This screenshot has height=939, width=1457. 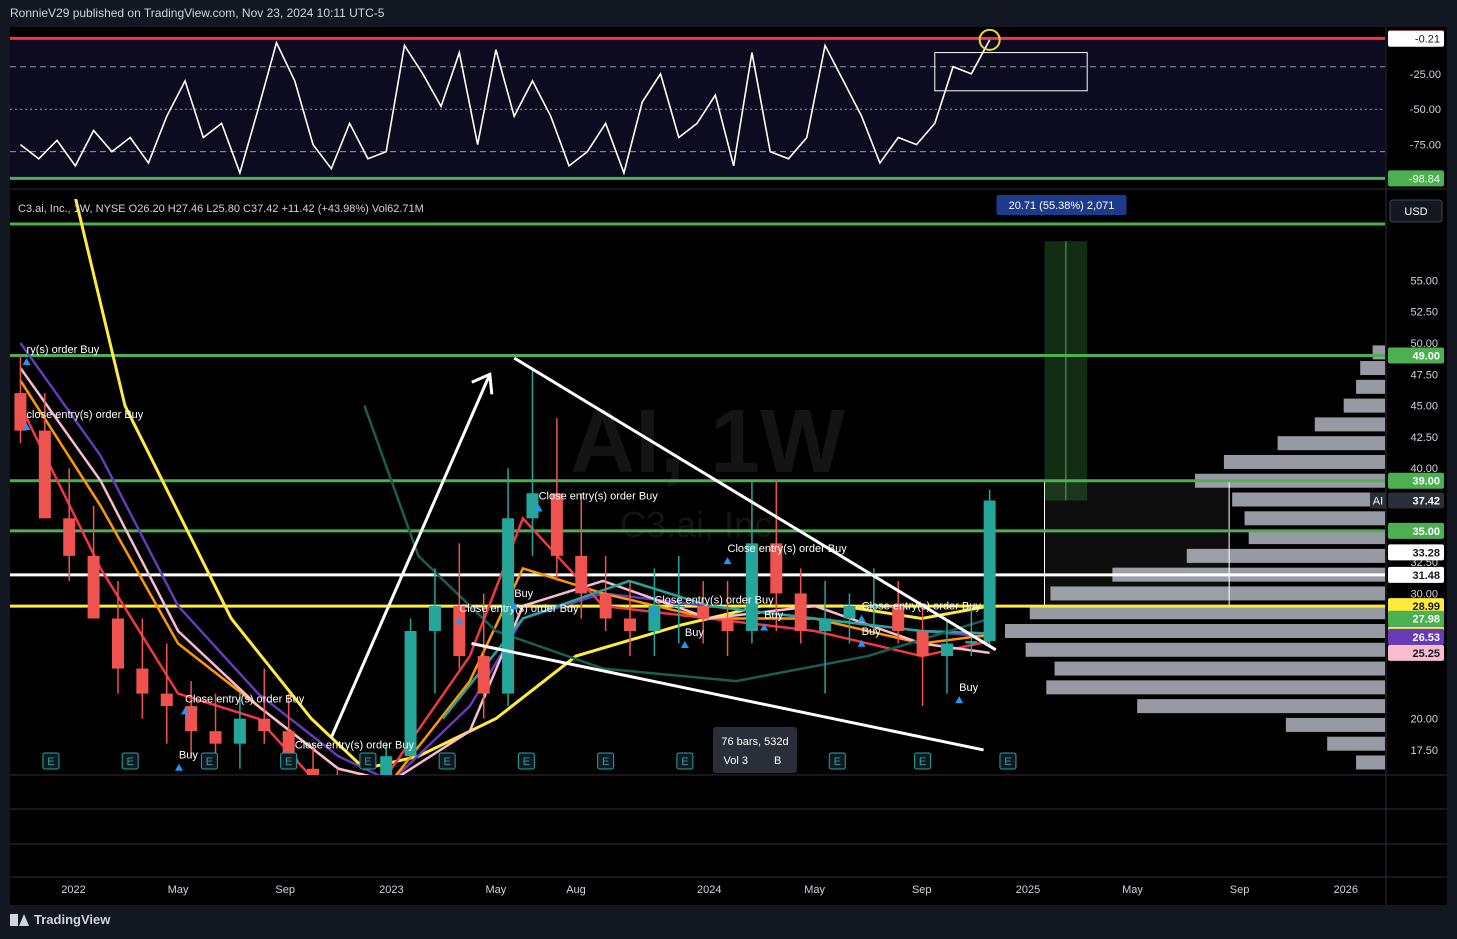 I want to click on price-axis-badge: 35.00, so click(x=1416, y=530).